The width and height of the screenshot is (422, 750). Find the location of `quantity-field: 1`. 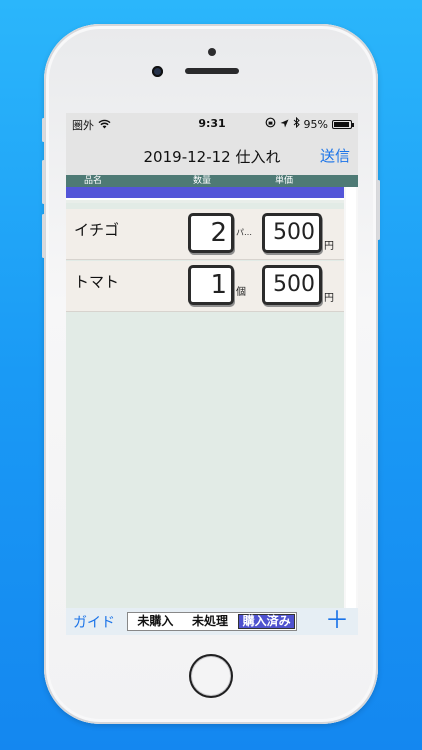

quantity-field: 1 is located at coordinates (211, 285).